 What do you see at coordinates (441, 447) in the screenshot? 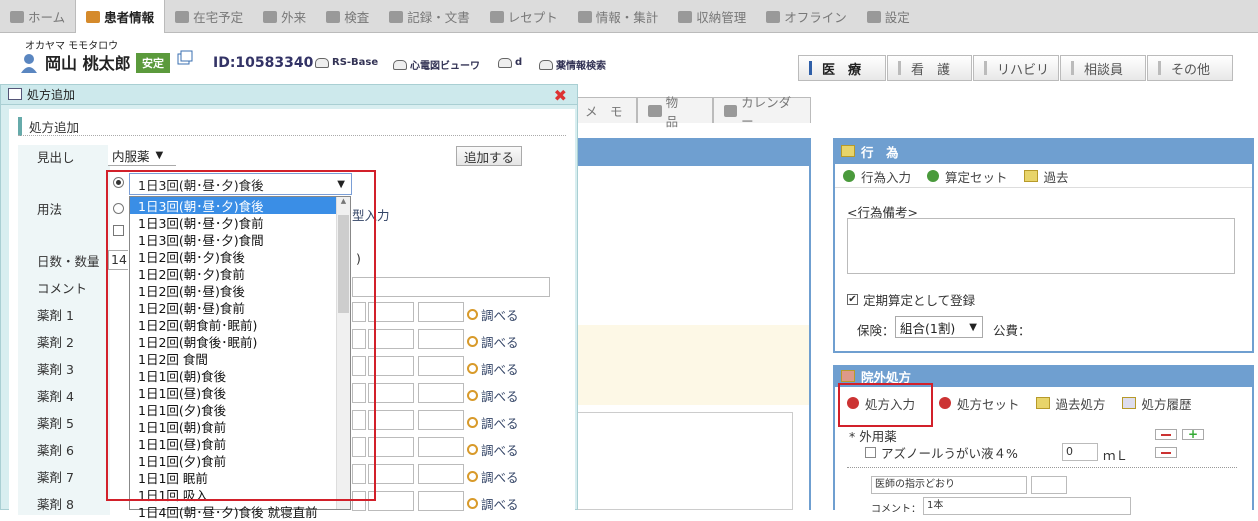
I see `drug-6-field` at bounding box center [441, 447].